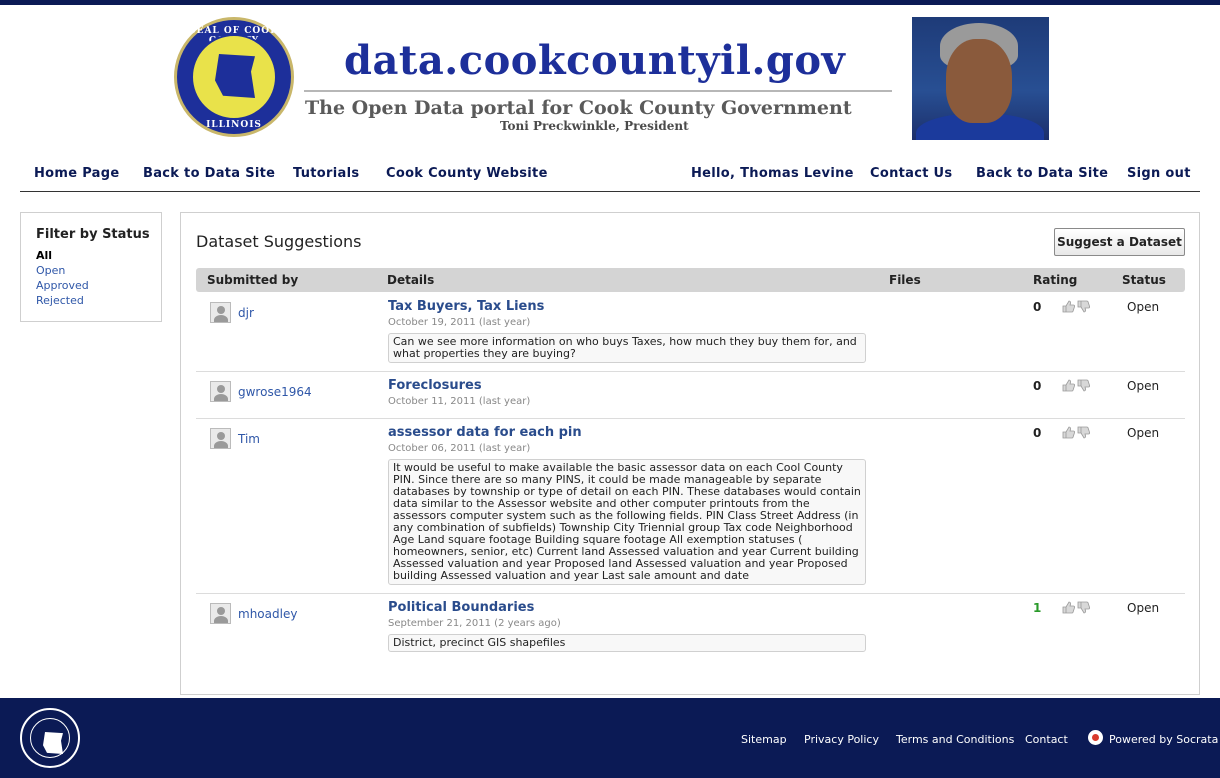  I want to click on title-divider, so click(598, 91).